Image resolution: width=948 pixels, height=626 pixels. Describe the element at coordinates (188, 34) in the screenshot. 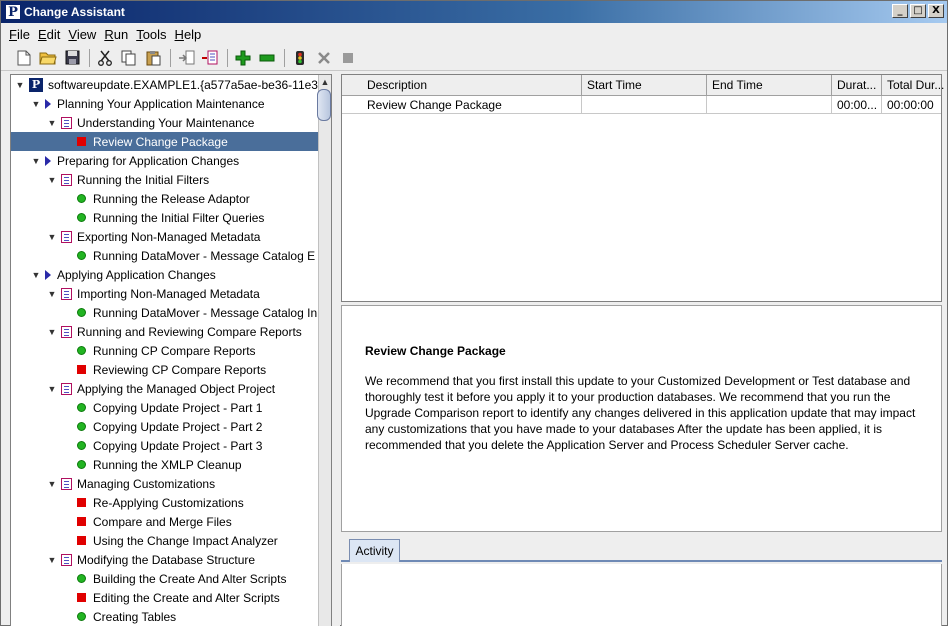

I see `menu-help: Help` at that location.